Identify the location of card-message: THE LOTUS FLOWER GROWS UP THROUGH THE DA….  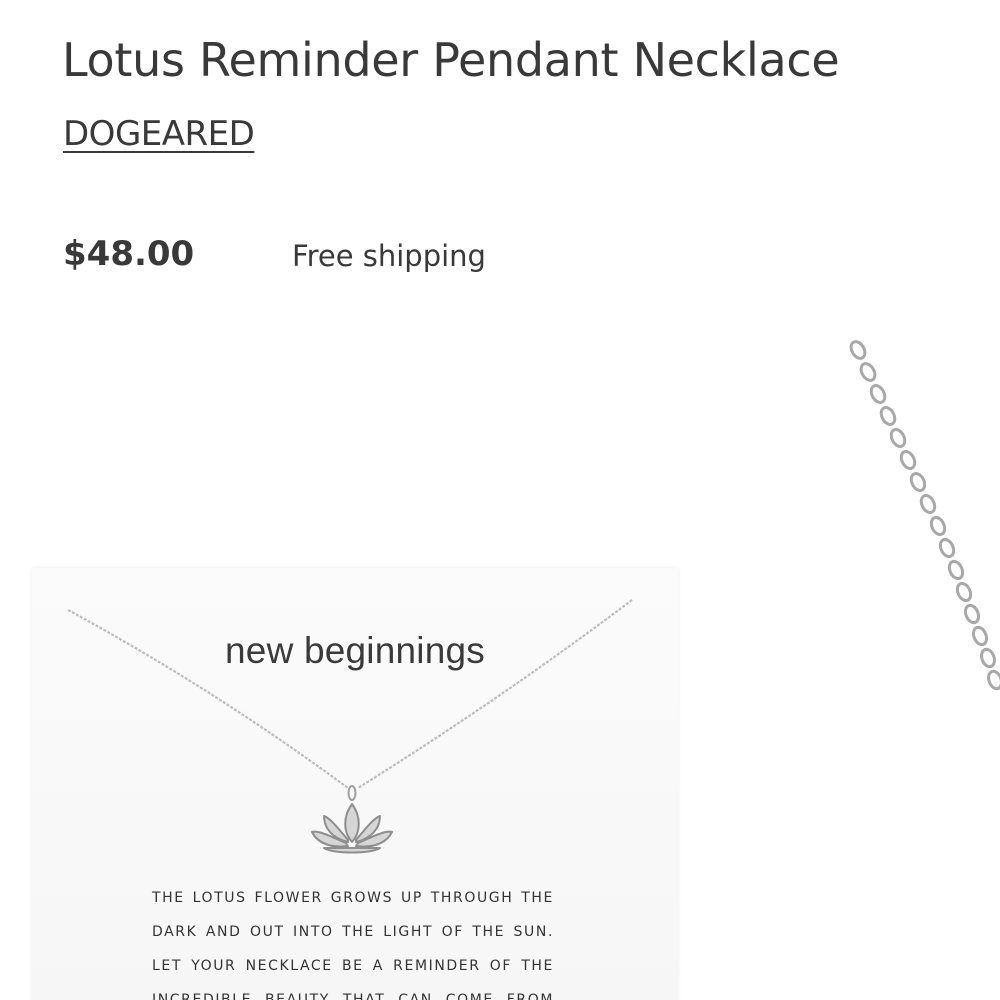
(353, 940).